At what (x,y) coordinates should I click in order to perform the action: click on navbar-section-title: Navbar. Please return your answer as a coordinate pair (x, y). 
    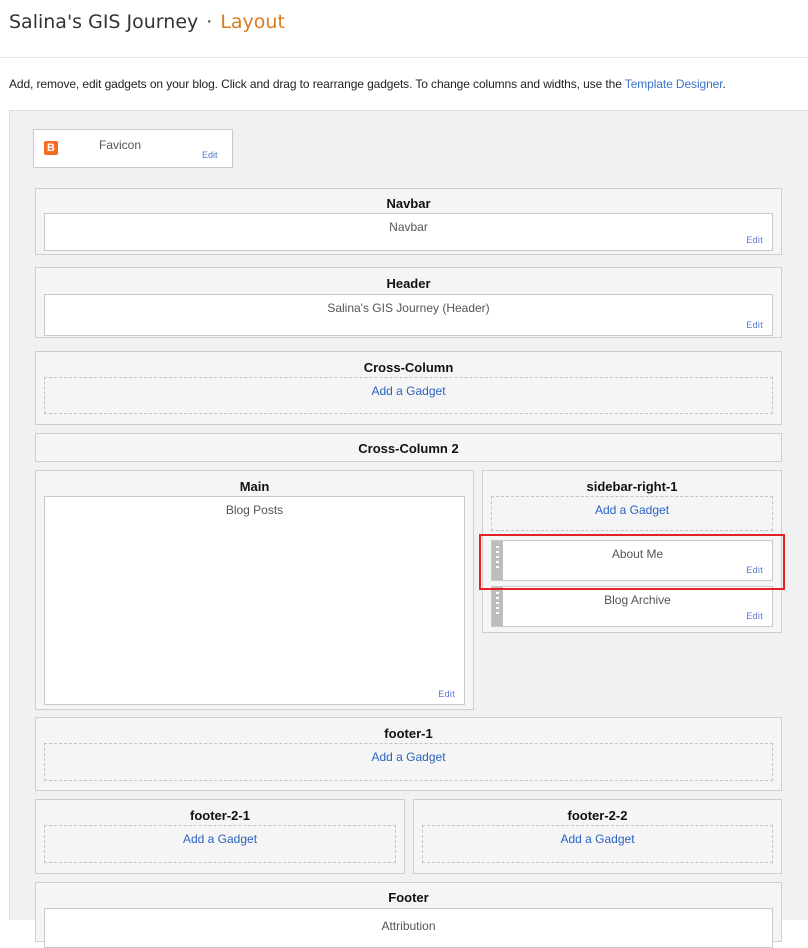
    Looking at the image, I should click on (408, 203).